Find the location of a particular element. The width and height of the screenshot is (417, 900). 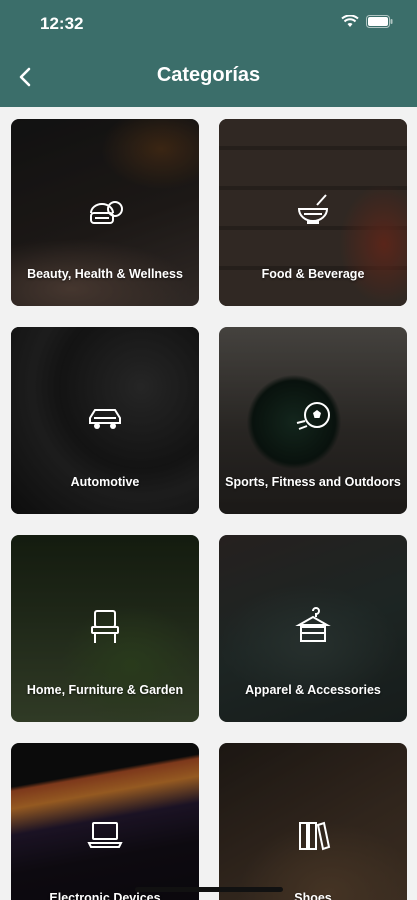

category-card-apparel: Apparel & Accessories is located at coordinates (313, 628).